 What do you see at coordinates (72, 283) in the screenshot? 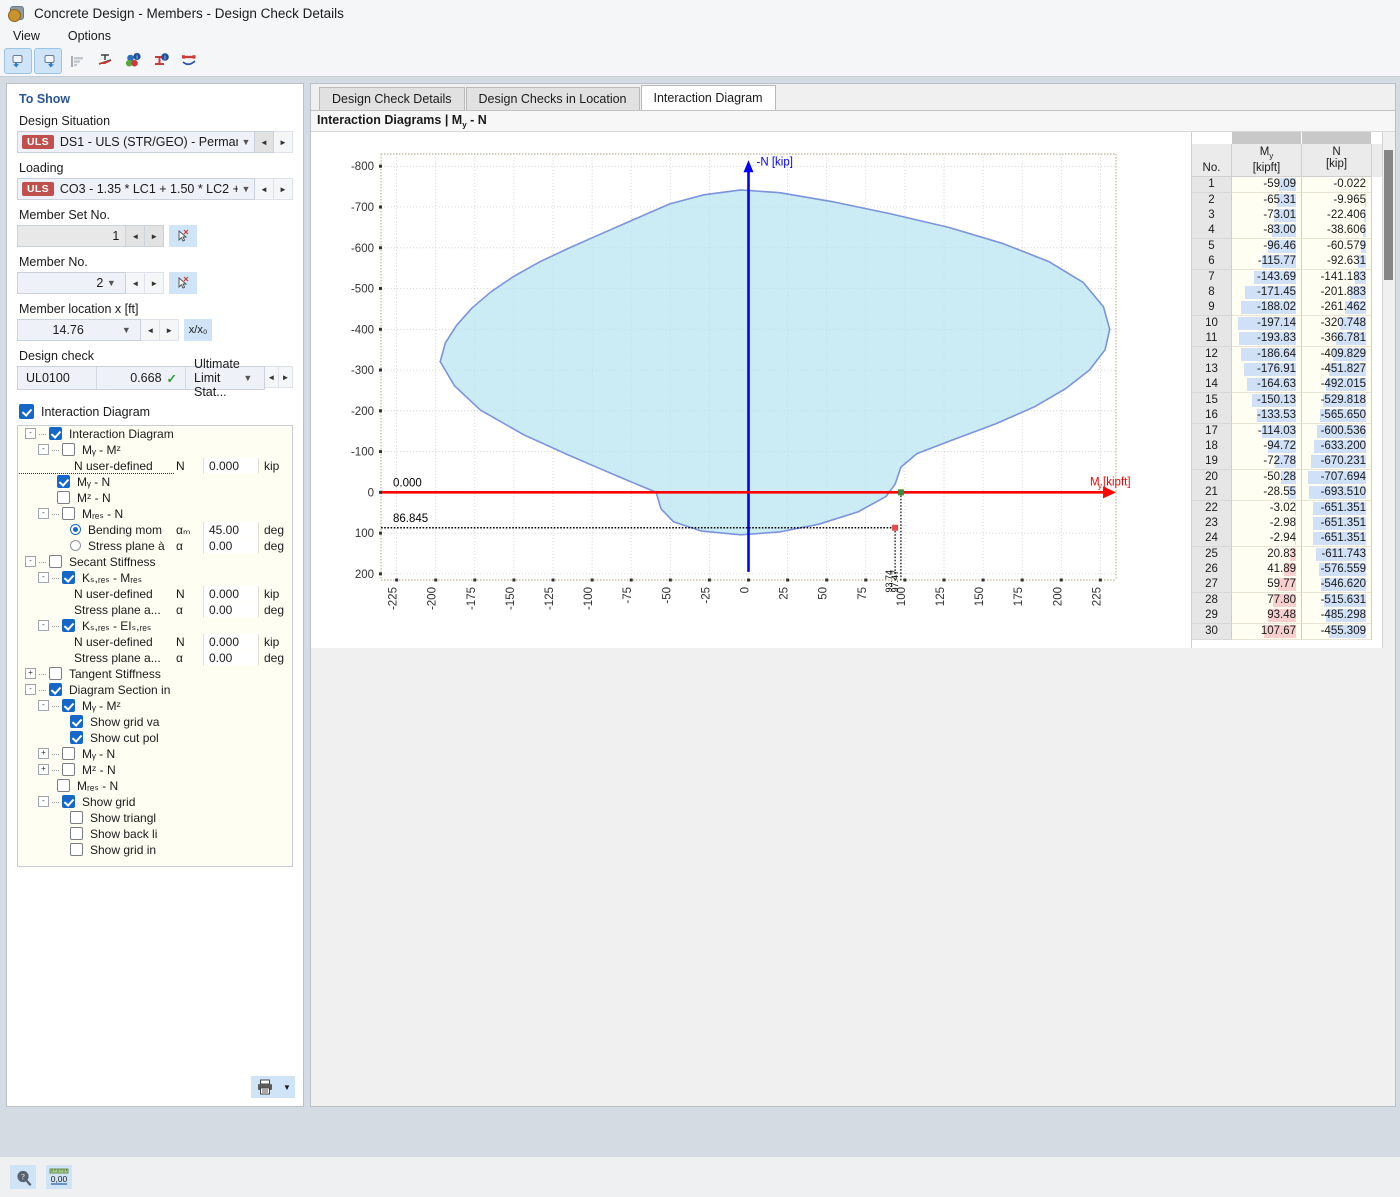
I see `member-no-input: 2 ▼` at bounding box center [72, 283].